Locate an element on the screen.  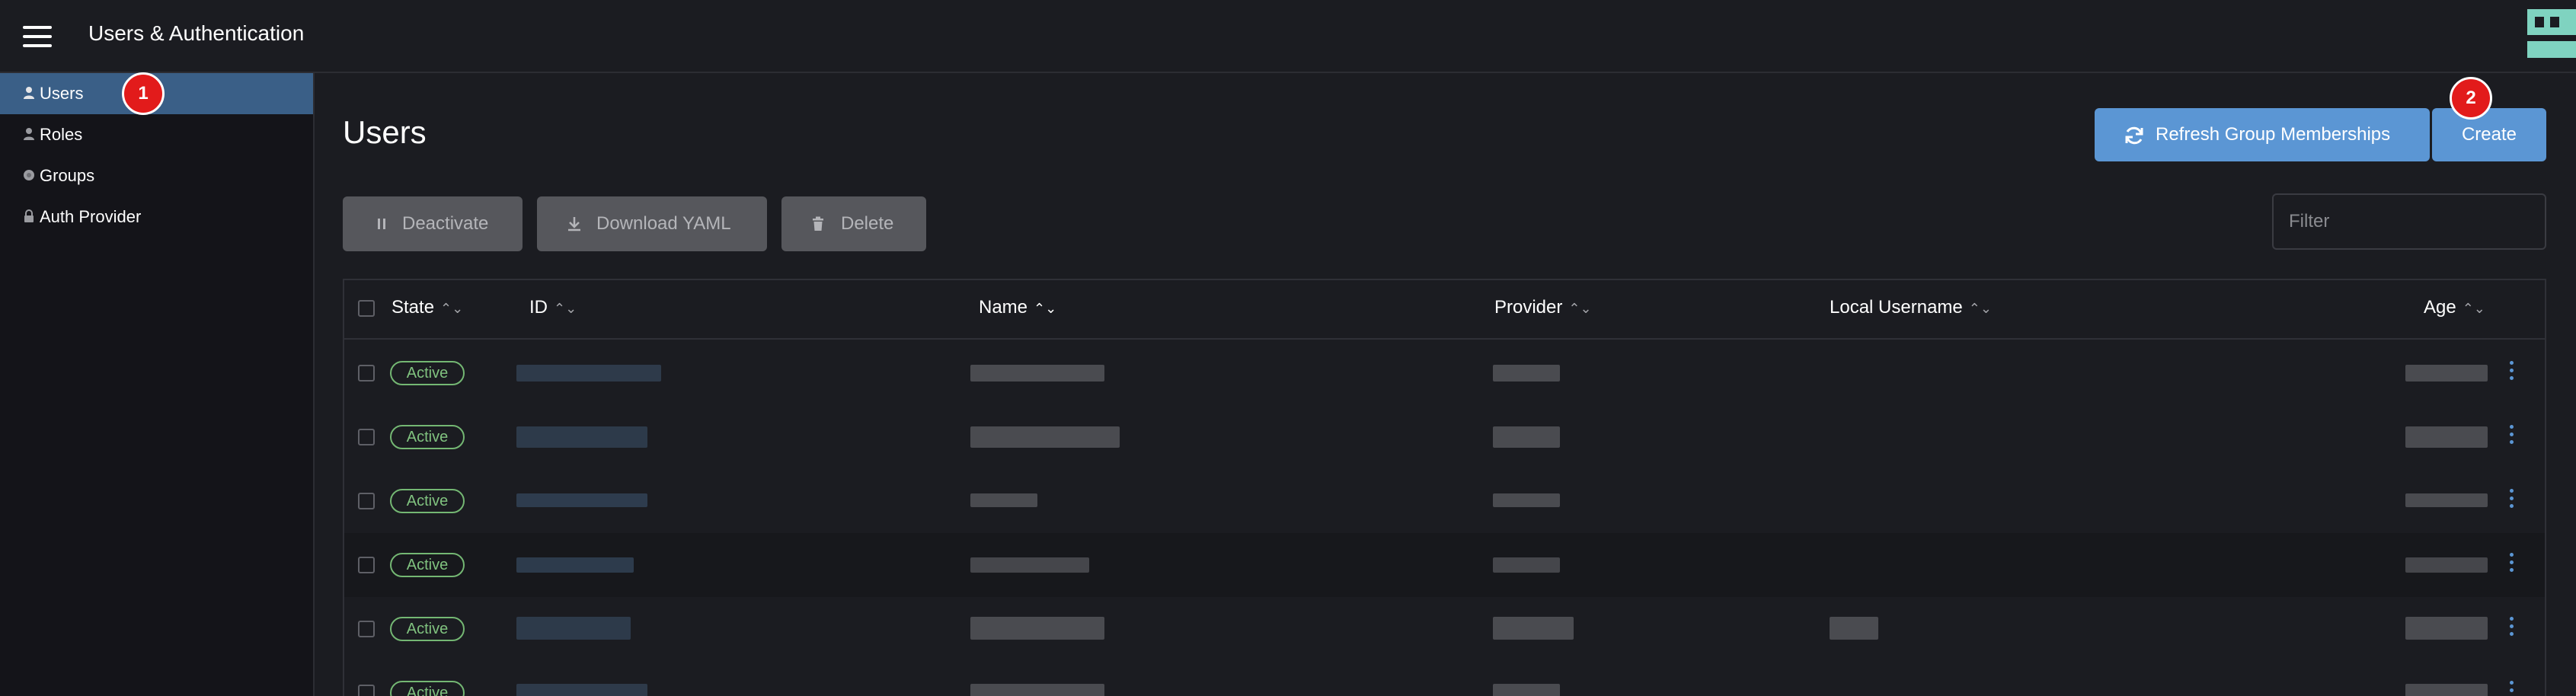
refresh-group-memberships-button: Refresh Group Memberships is located at coordinates (2262, 135).